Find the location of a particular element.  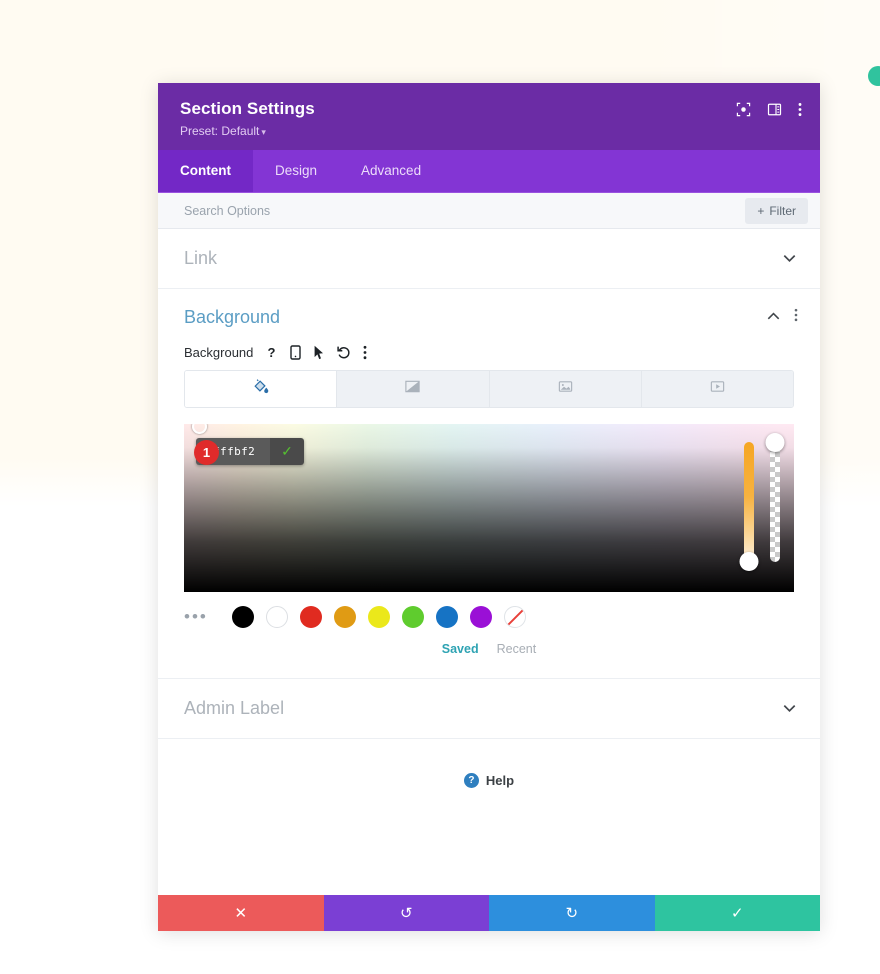

help-link: ? Help is located at coordinates (489, 763).